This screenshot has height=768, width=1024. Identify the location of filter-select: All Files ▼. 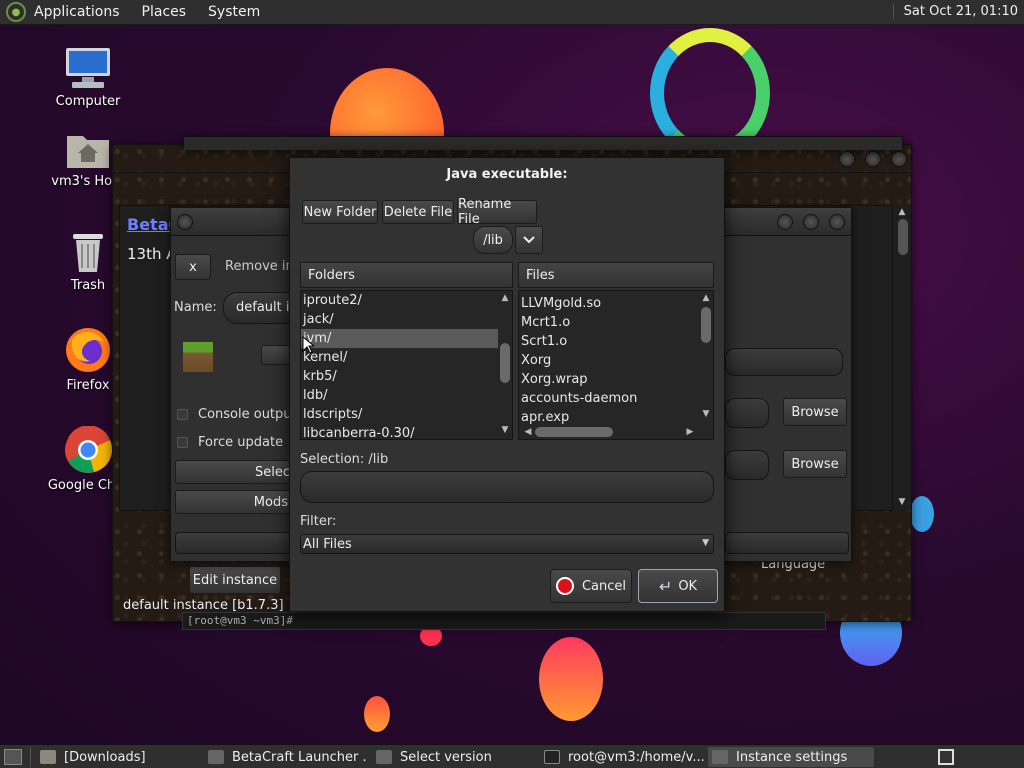
(507, 544).